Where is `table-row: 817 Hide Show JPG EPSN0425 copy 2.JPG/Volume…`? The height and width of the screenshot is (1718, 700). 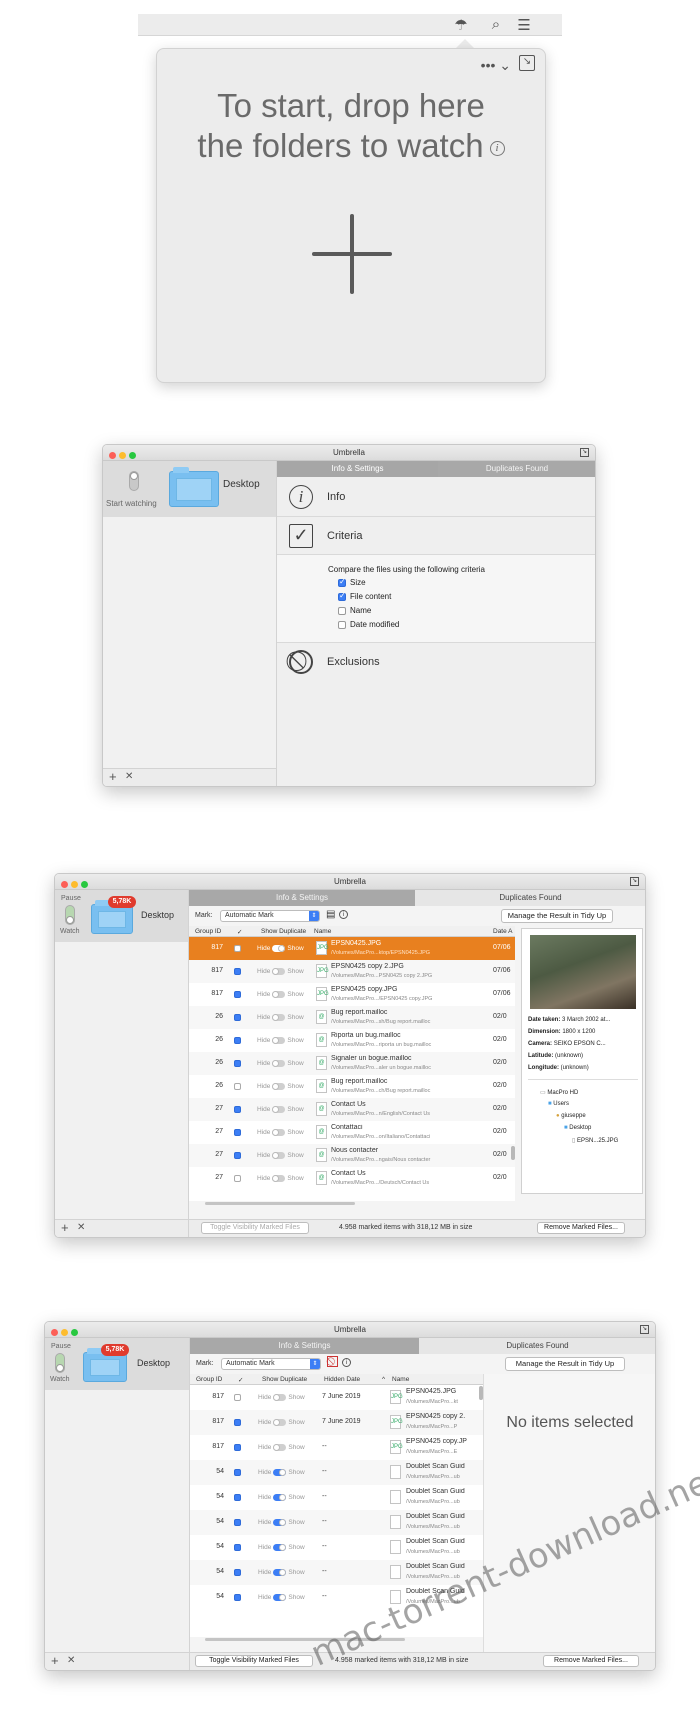 table-row: 817 Hide Show JPG EPSN0425 copy 2.JPG/Volume… is located at coordinates (352, 971).